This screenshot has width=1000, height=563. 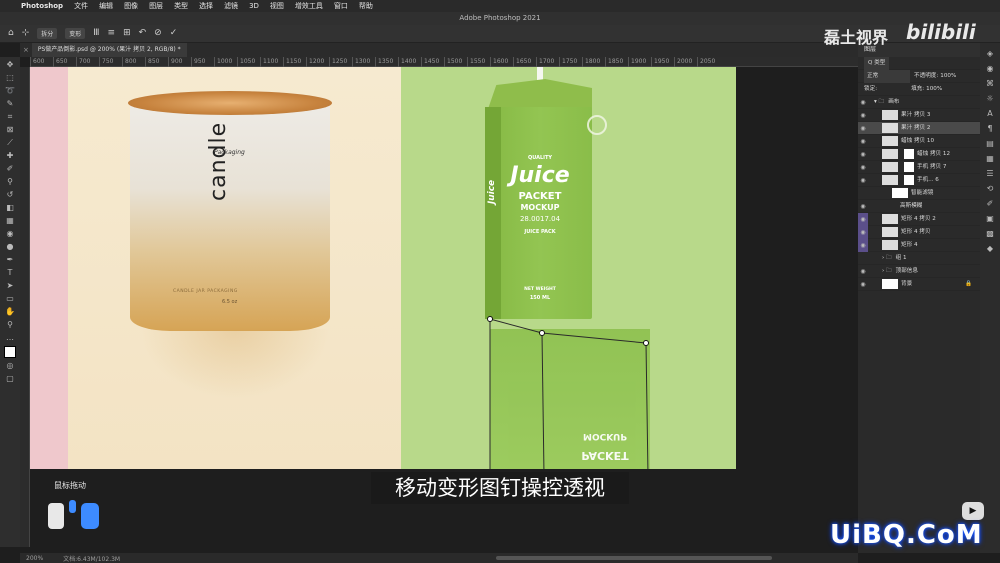 I want to click on split-button: 拆分, so click(x=47, y=33).